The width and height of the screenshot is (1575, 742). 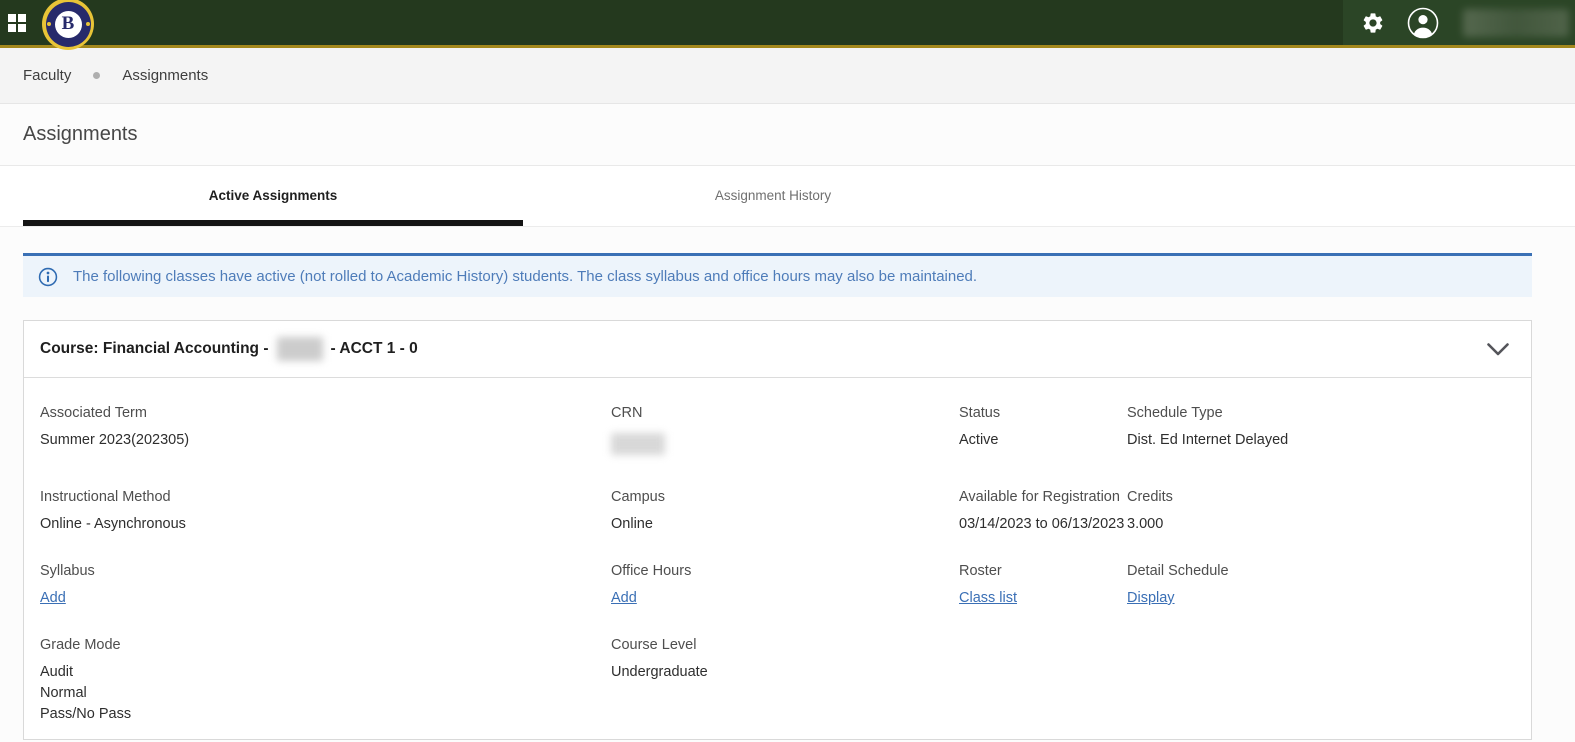 What do you see at coordinates (93, 413) in the screenshot?
I see `field-label: Associated Term` at bounding box center [93, 413].